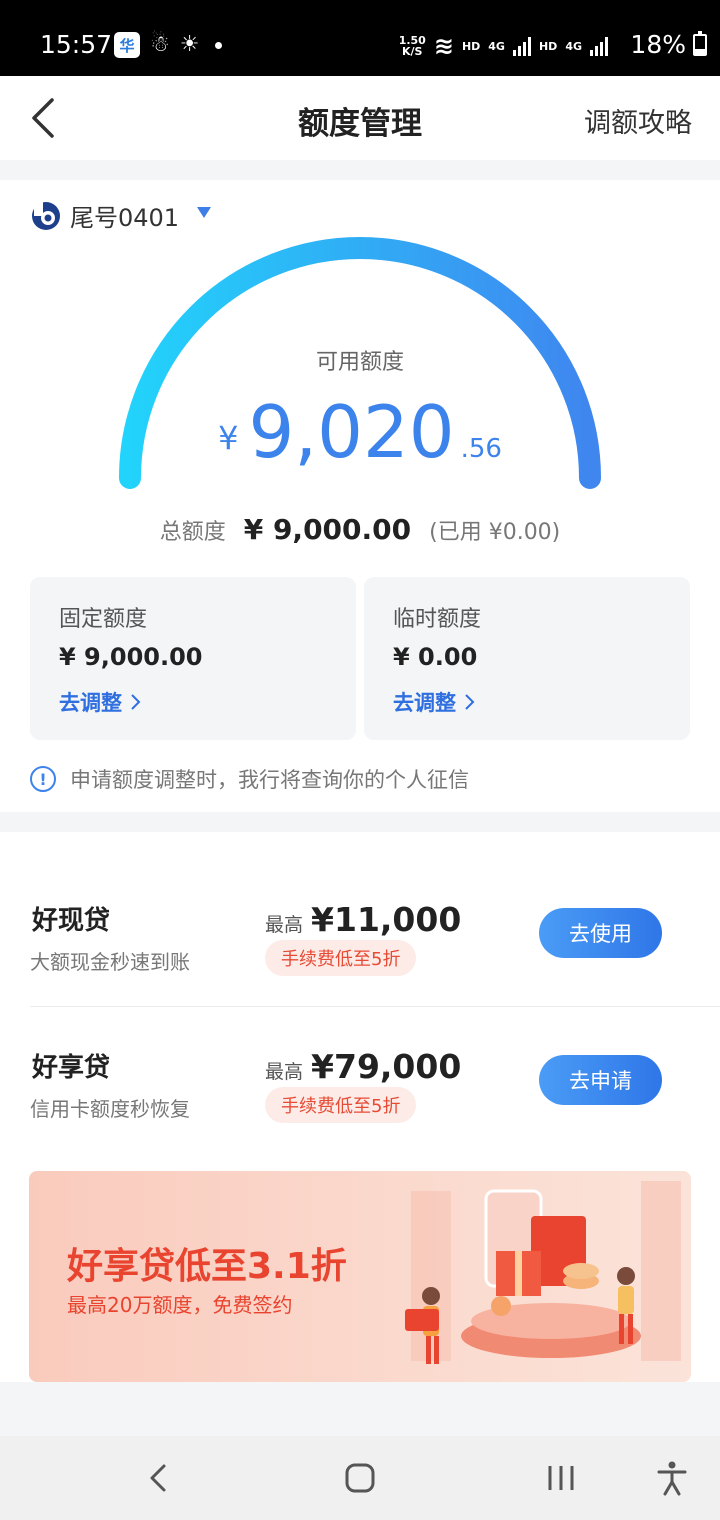 This screenshot has height=1520, width=720. I want to click on status-system-icons: 1.50 K/S ≋ HD 4G HD 4G, so click(503, 46).